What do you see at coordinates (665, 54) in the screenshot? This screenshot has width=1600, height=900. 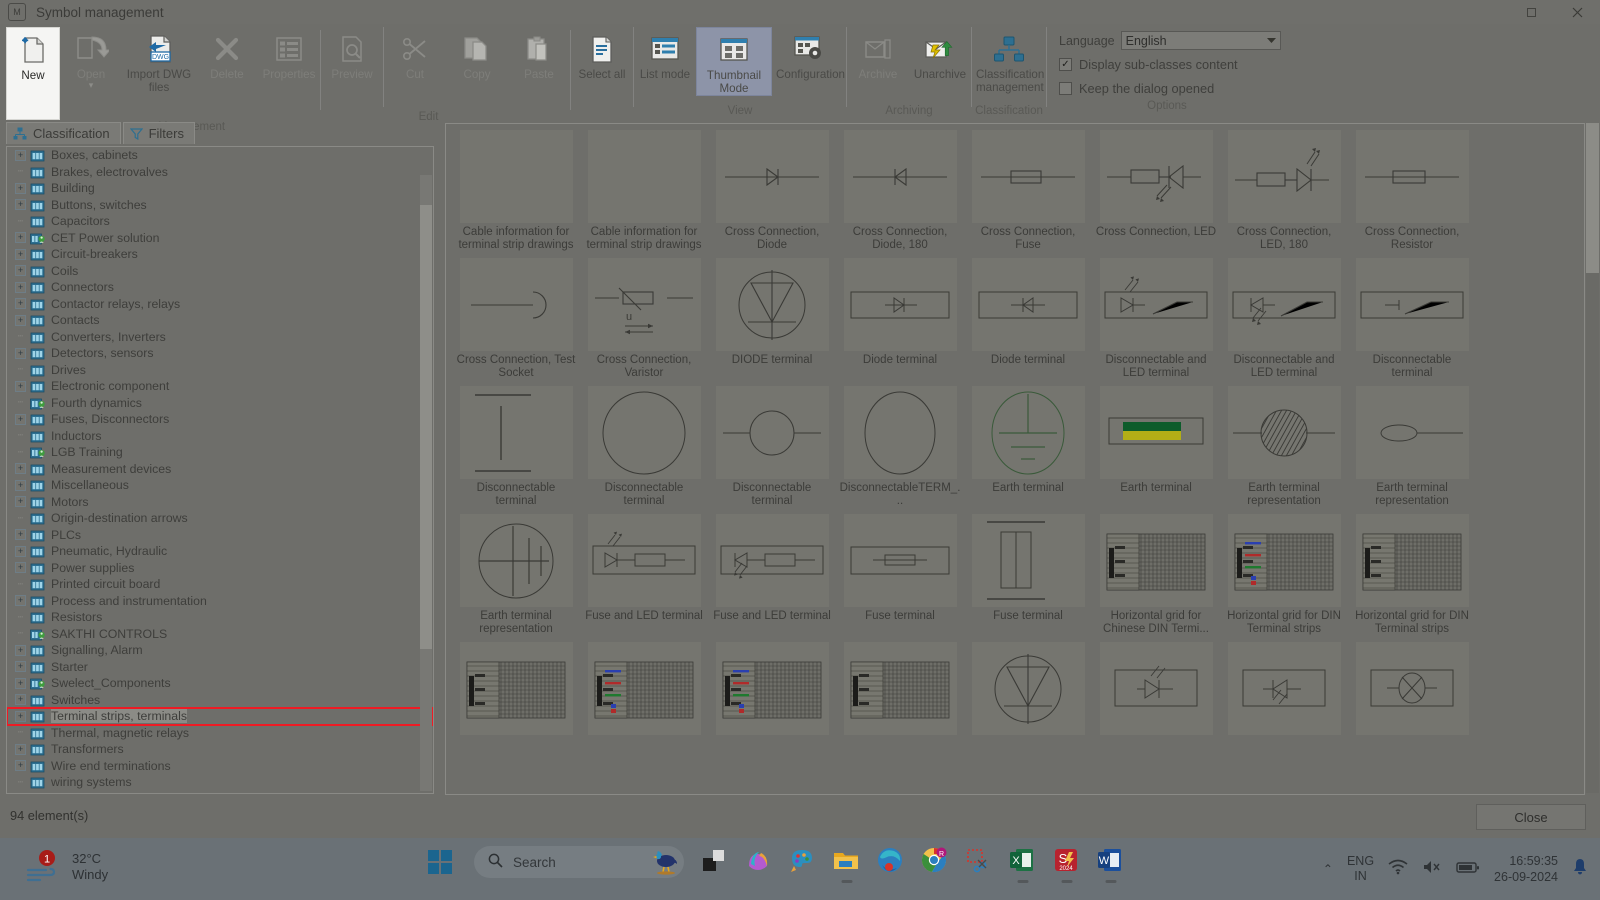 I see `list-mode-button: List mode` at bounding box center [665, 54].